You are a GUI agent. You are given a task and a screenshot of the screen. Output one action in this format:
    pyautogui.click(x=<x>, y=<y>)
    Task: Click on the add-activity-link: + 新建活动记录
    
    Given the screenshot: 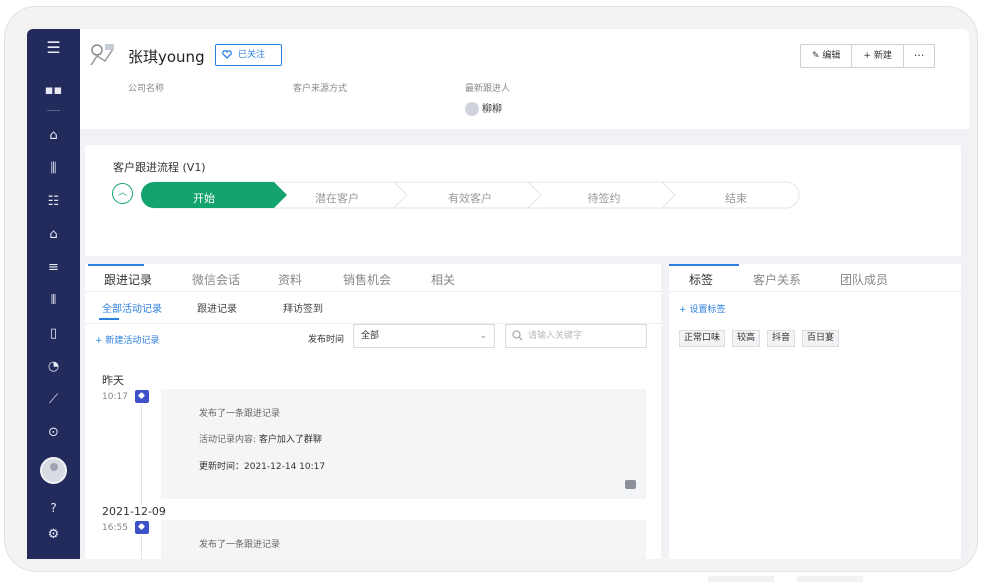 What is the action you would take?
    pyautogui.click(x=127, y=339)
    